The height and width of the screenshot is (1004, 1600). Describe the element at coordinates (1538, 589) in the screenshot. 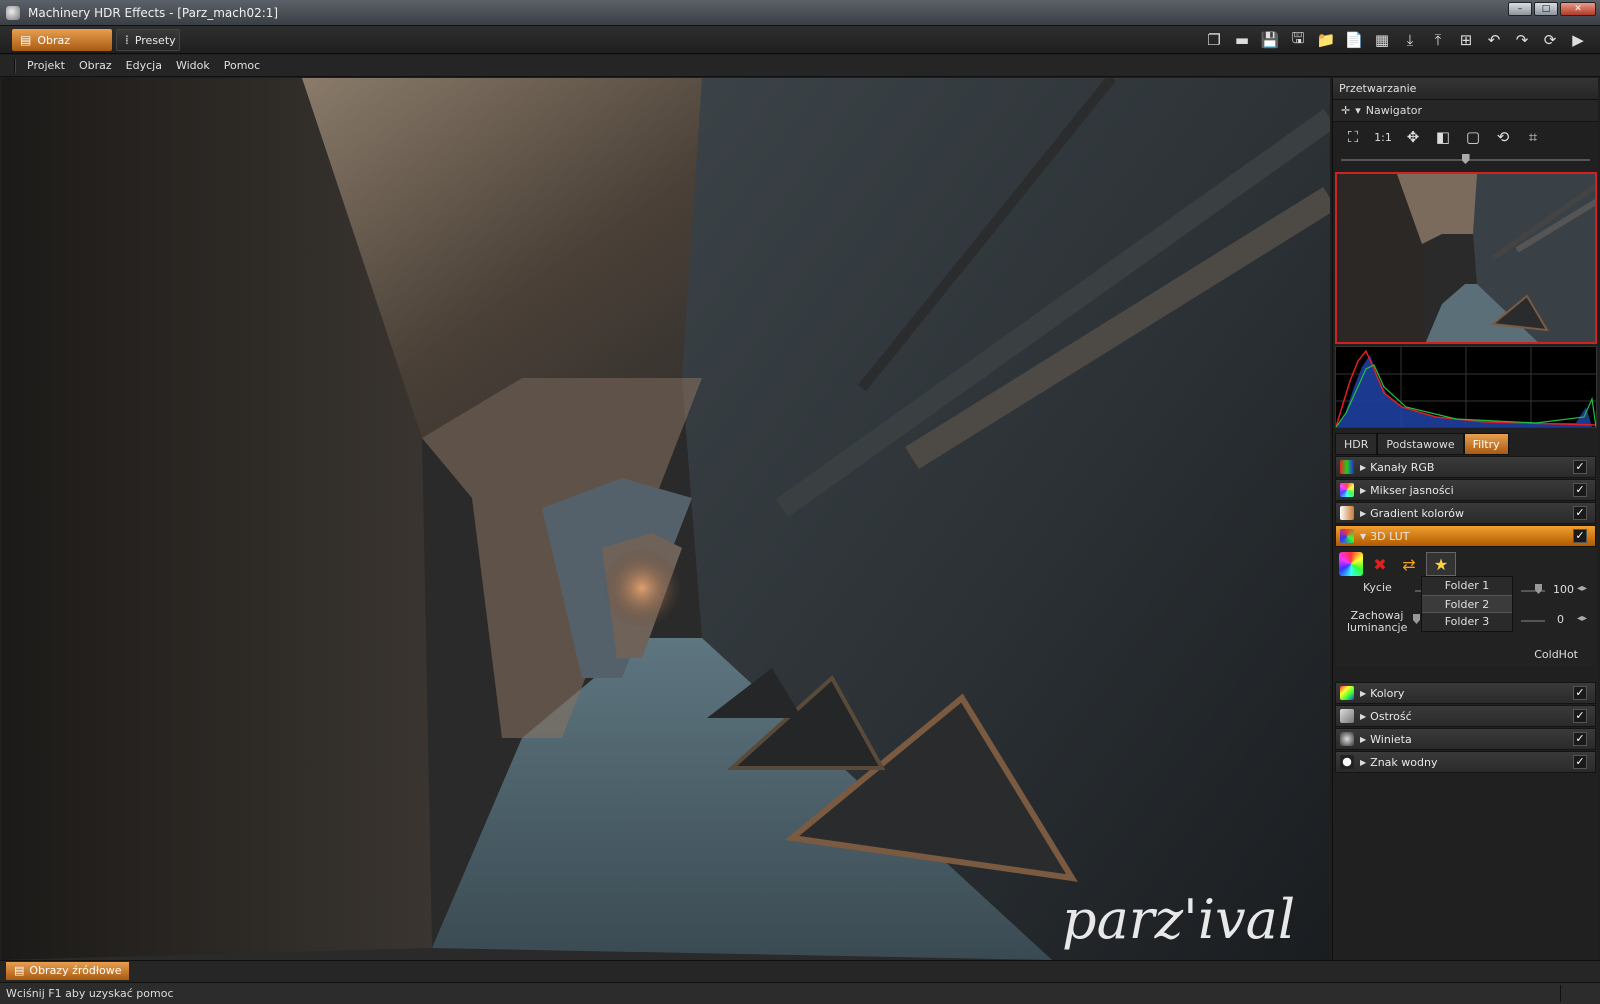

I see `opacity-slider-knob` at that location.